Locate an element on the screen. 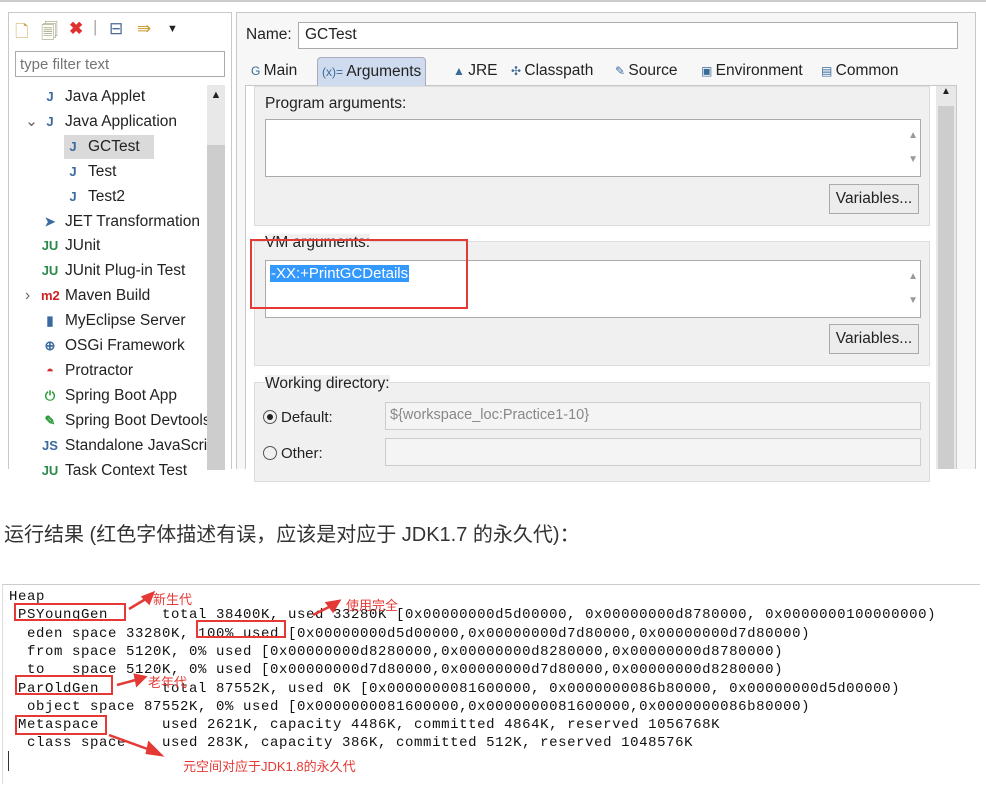  config-type-icon: ◓ is located at coordinates (50, 370).